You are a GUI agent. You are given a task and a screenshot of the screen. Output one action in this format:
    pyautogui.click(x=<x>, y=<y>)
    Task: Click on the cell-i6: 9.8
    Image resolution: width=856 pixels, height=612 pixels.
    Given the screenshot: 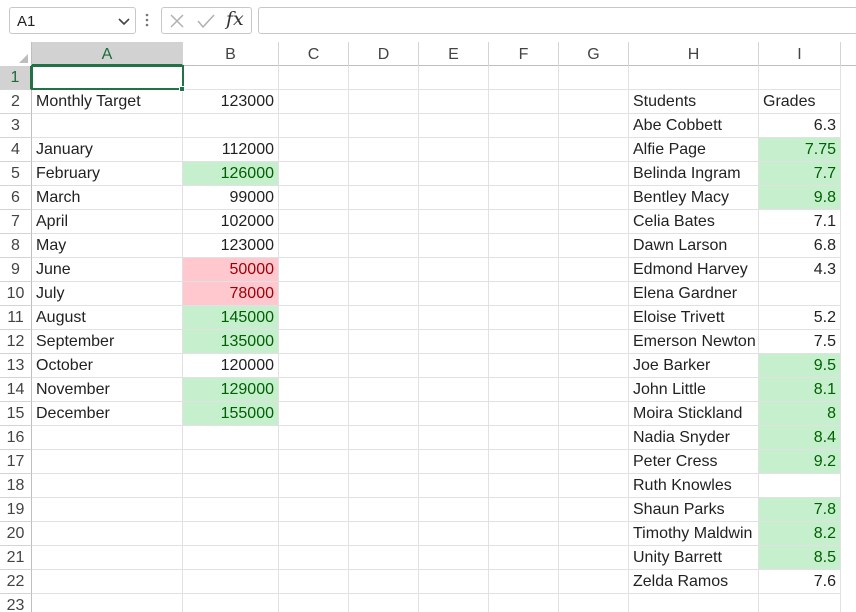 What is the action you would take?
    pyautogui.click(x=800, y=198)
    